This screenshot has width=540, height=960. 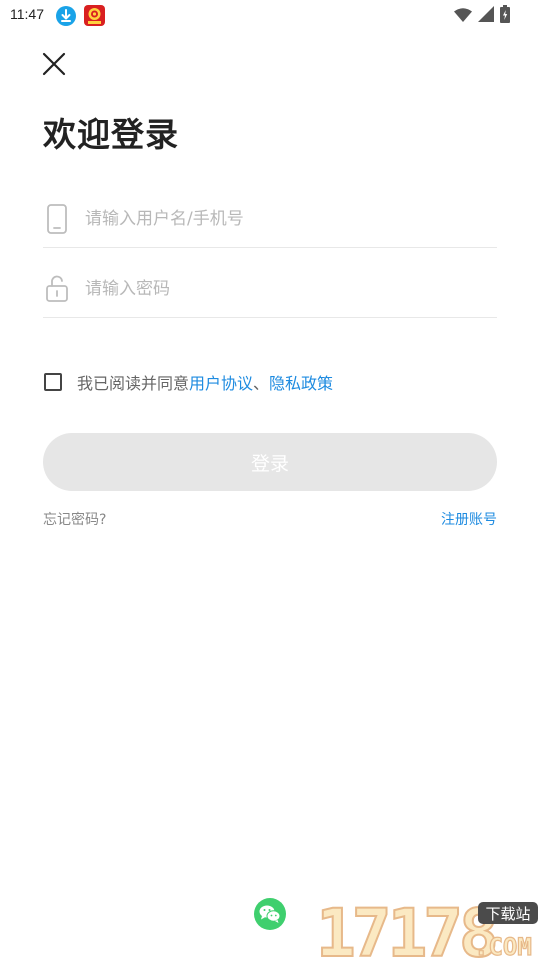 What do you see at coordinates (285, 219) in the screenshot?
I see `username-input` at bounding box center [285, 219].